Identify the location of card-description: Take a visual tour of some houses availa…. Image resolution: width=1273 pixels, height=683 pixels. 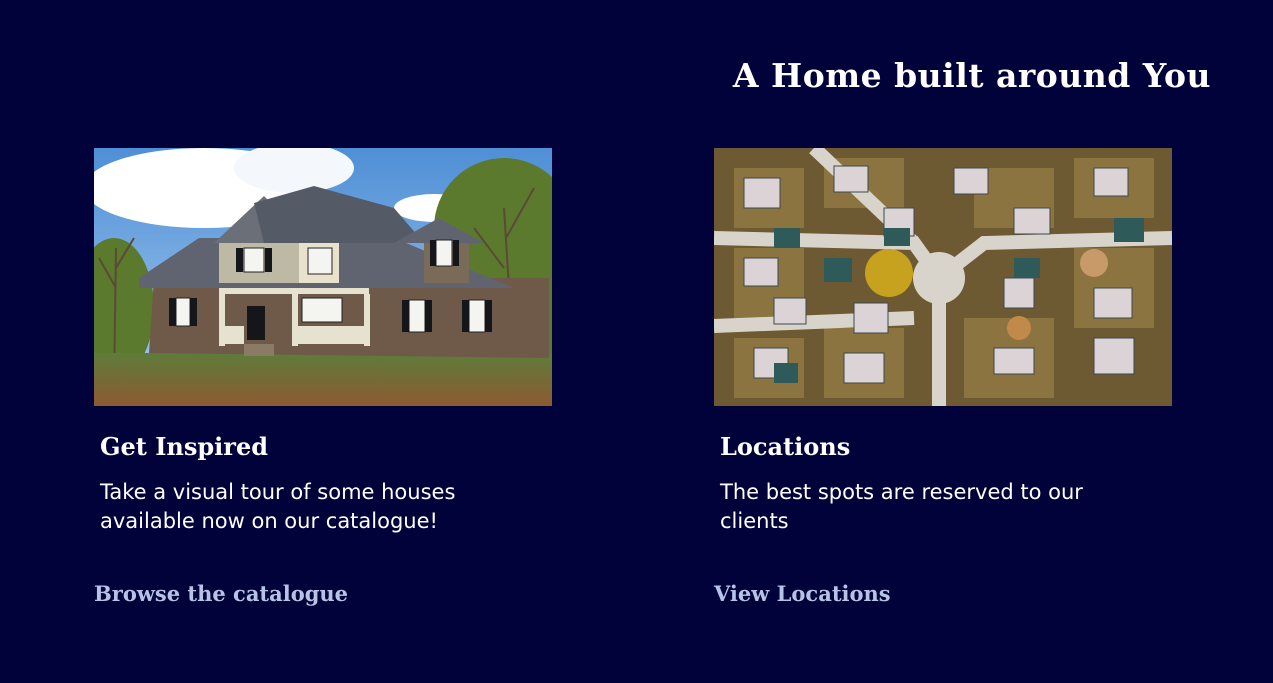
(278, 506).